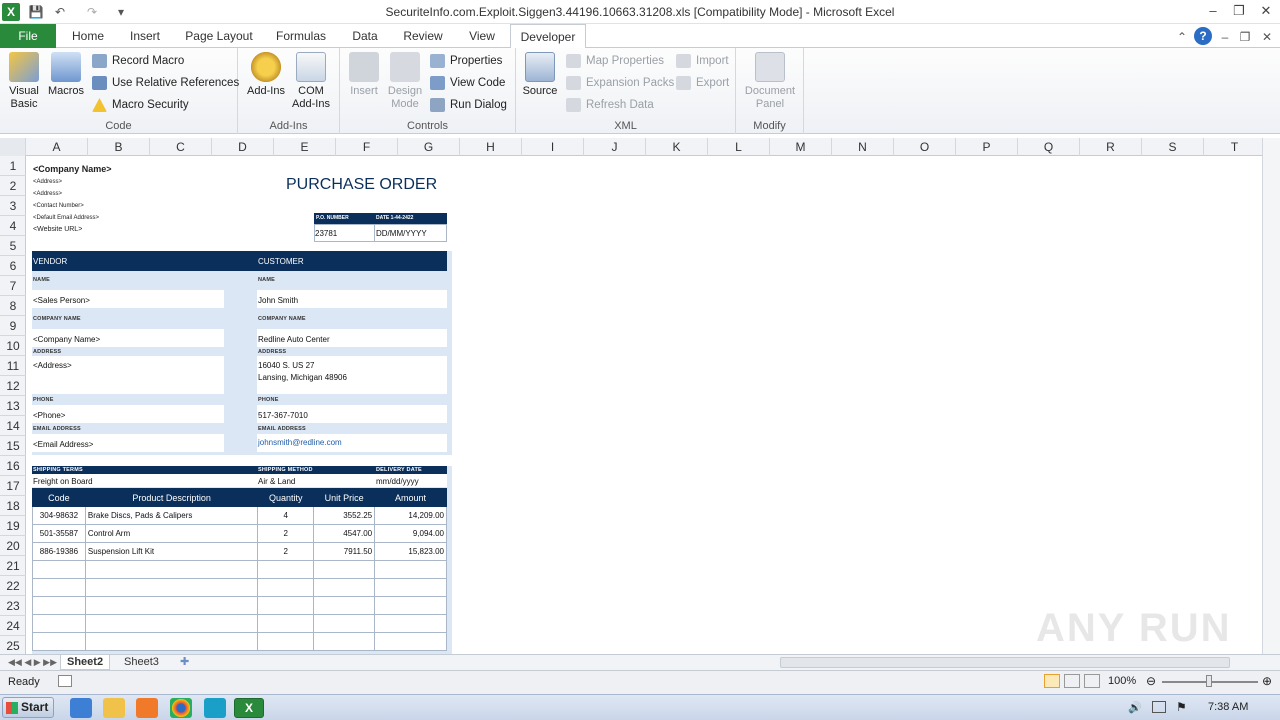  I want to click on table-cell: 3552.25, so click(344, 515).